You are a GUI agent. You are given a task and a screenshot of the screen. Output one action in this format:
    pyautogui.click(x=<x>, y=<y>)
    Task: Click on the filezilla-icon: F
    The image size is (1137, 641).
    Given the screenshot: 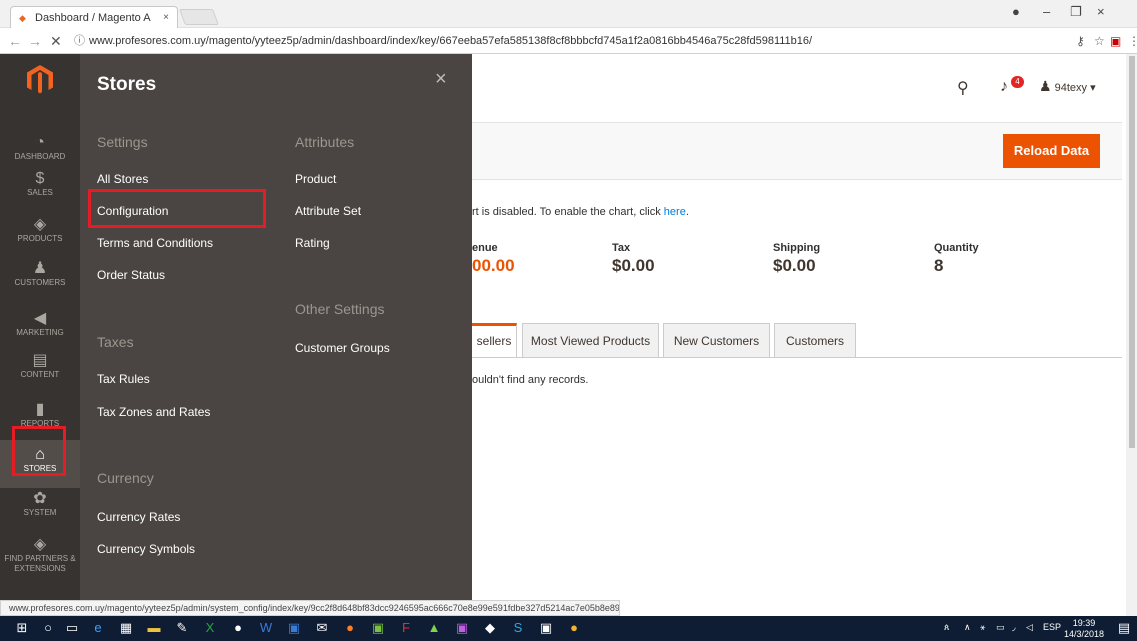 What is the action you would take?
    pyautogui.click(x=406, y=628)
    